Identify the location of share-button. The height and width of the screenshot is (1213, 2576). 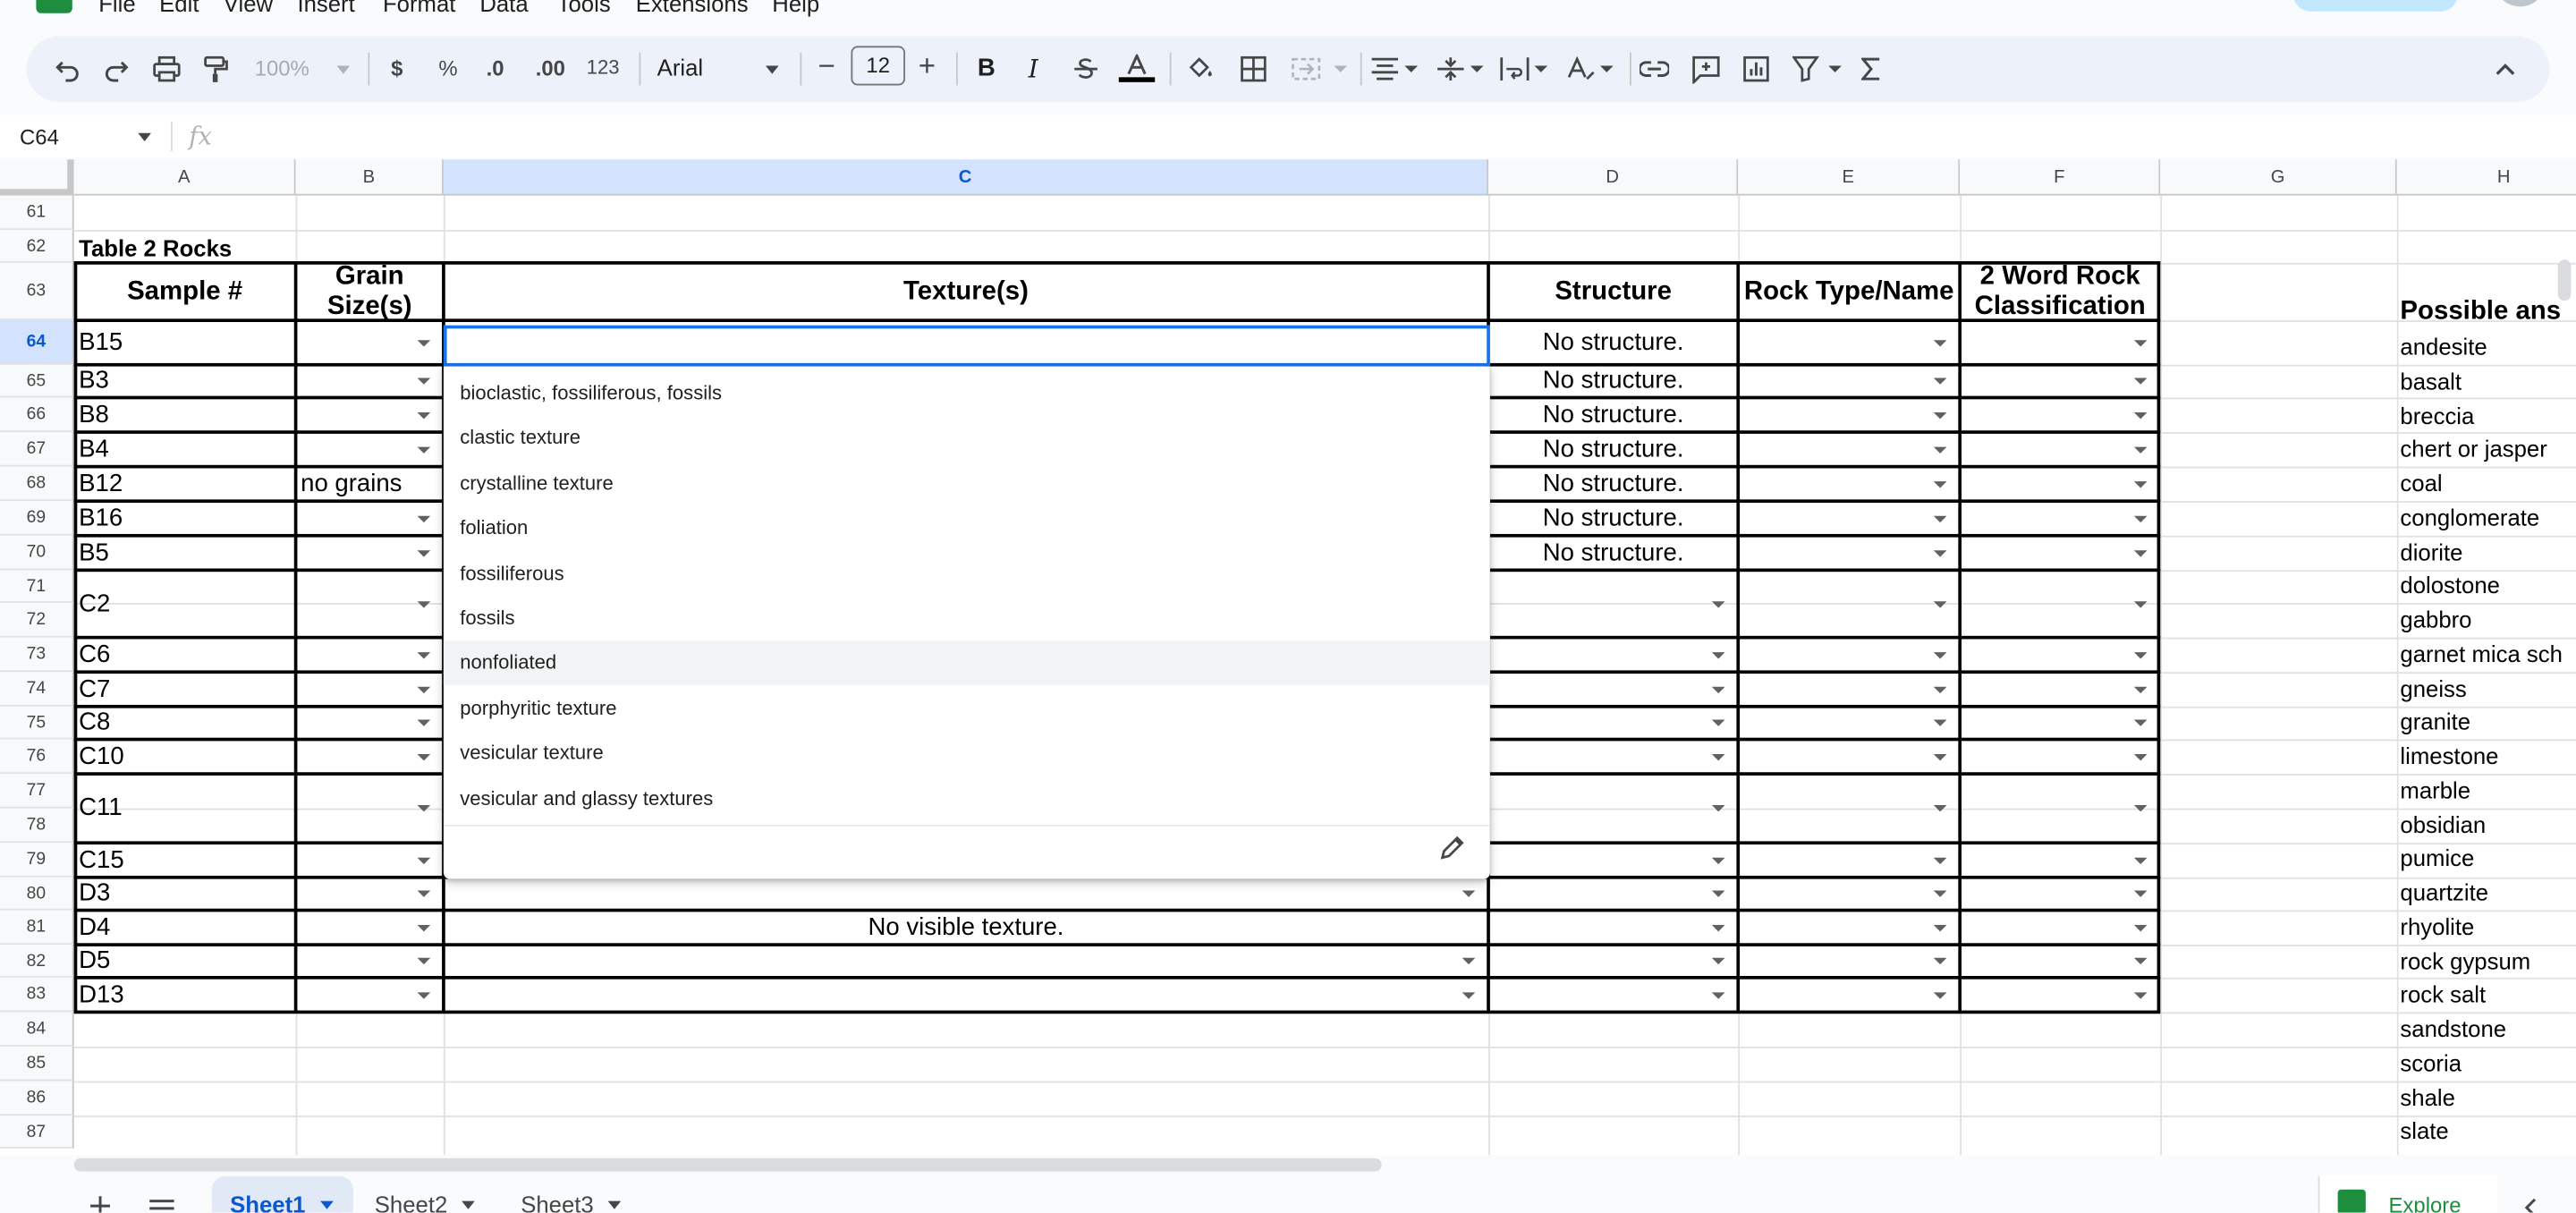
(2375, 6).